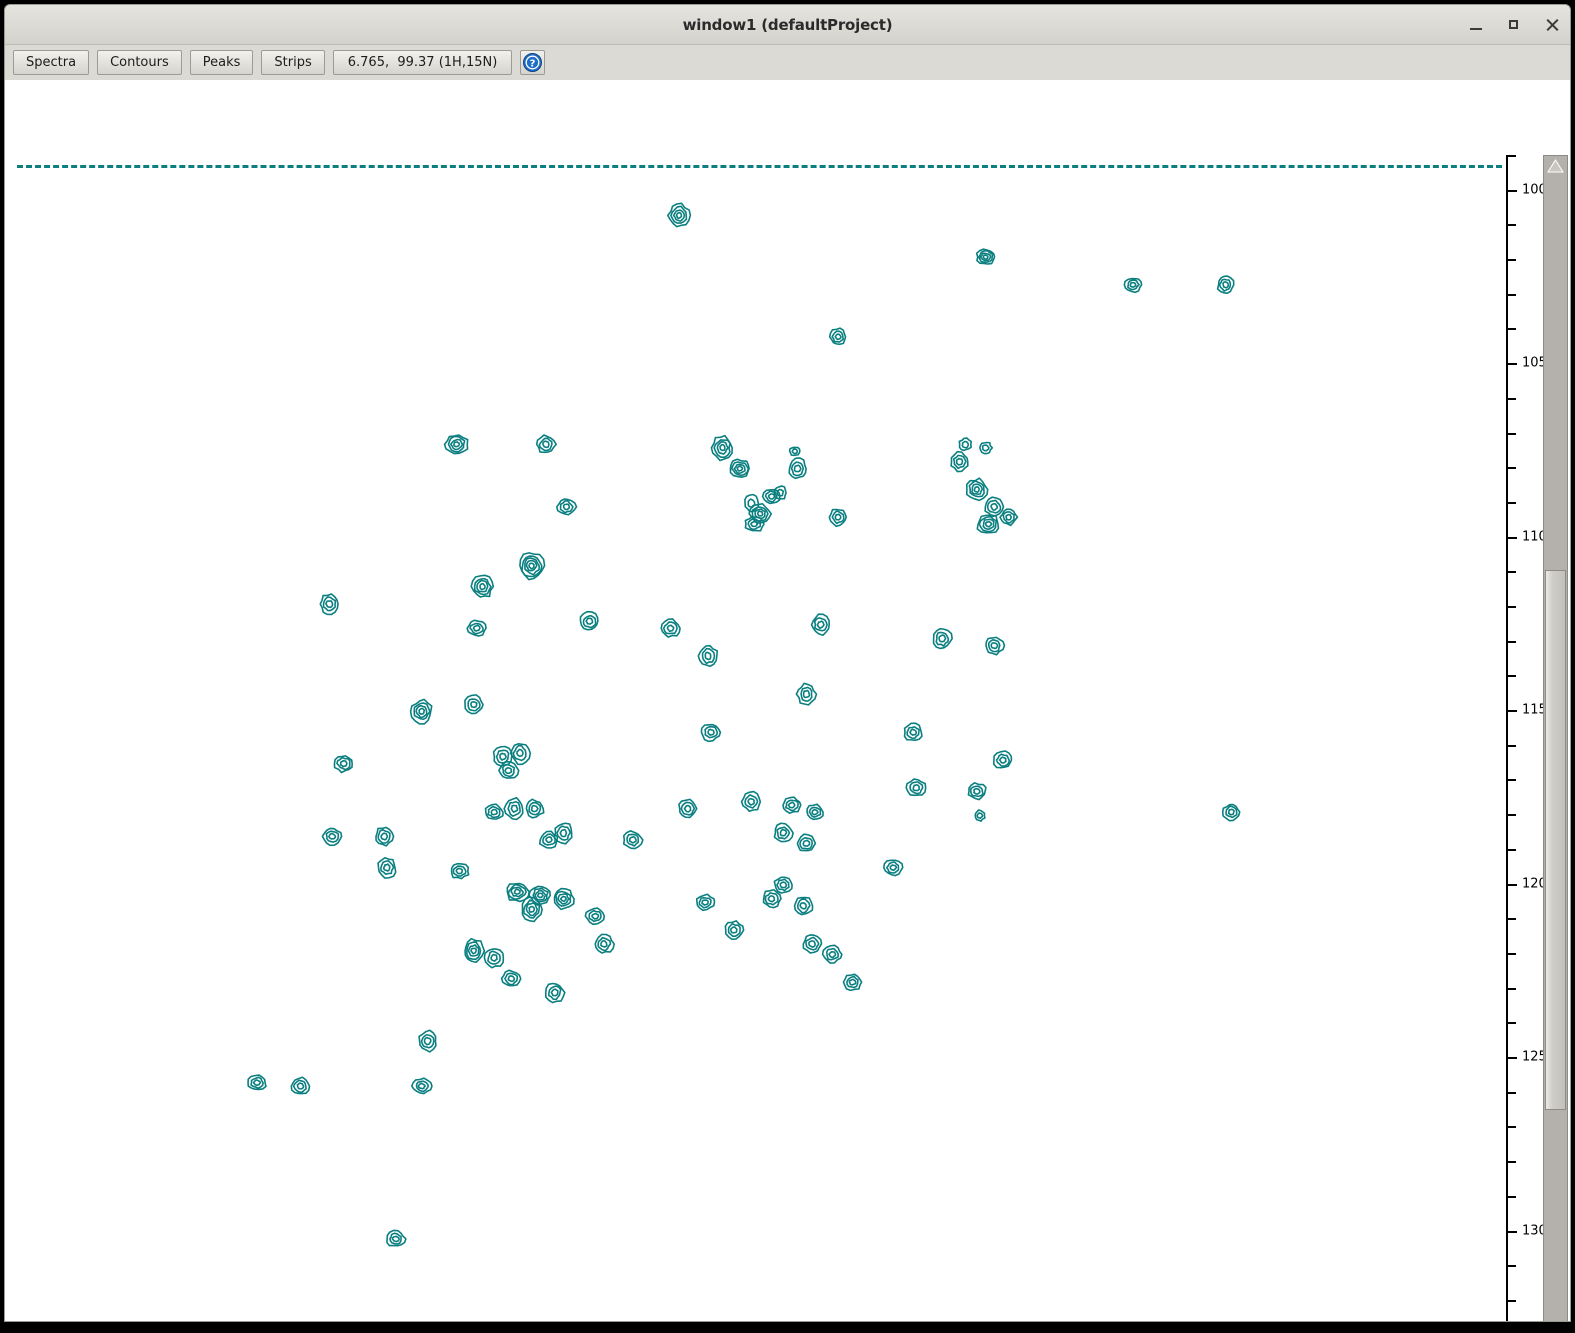 The image size is (1575, 1333). Describe the element at coordinates (1476, 25) in the screenshot. I see `minimize-icon` at that location.